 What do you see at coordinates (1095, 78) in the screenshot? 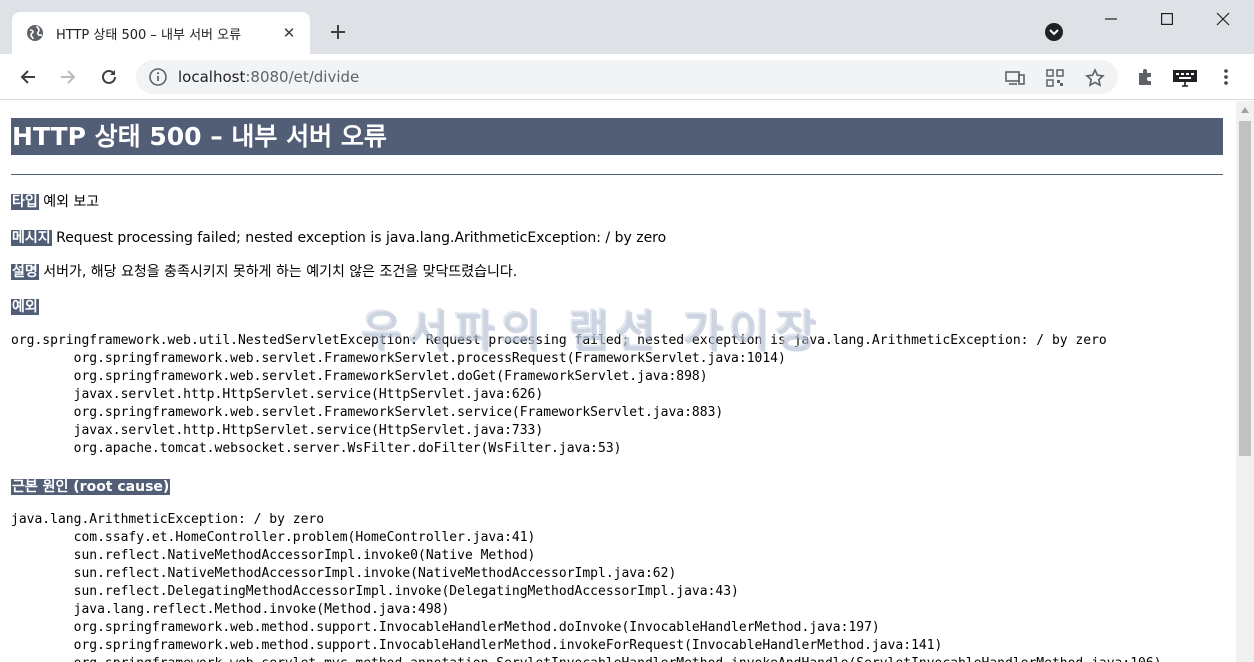
I see `bookmark-star-icon` at bounding box center [1095, 78].